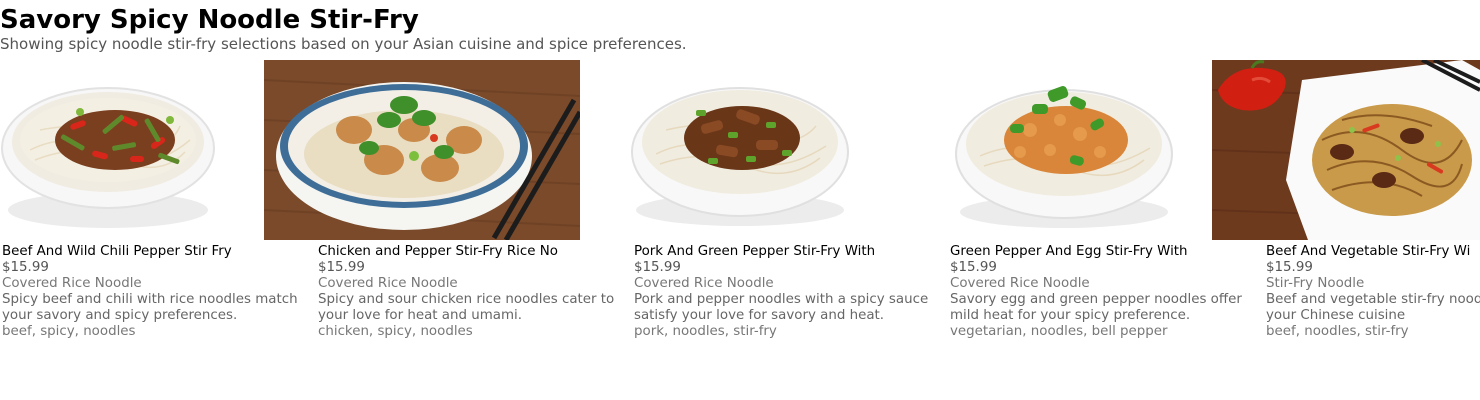 Image resolution: width=1480 pixels, height=400 pixels. Describe the element at coordinates (209, 20) in the screenshot. I see `page-title: Savory Spicy Noodle Stir-Fry` at that location.